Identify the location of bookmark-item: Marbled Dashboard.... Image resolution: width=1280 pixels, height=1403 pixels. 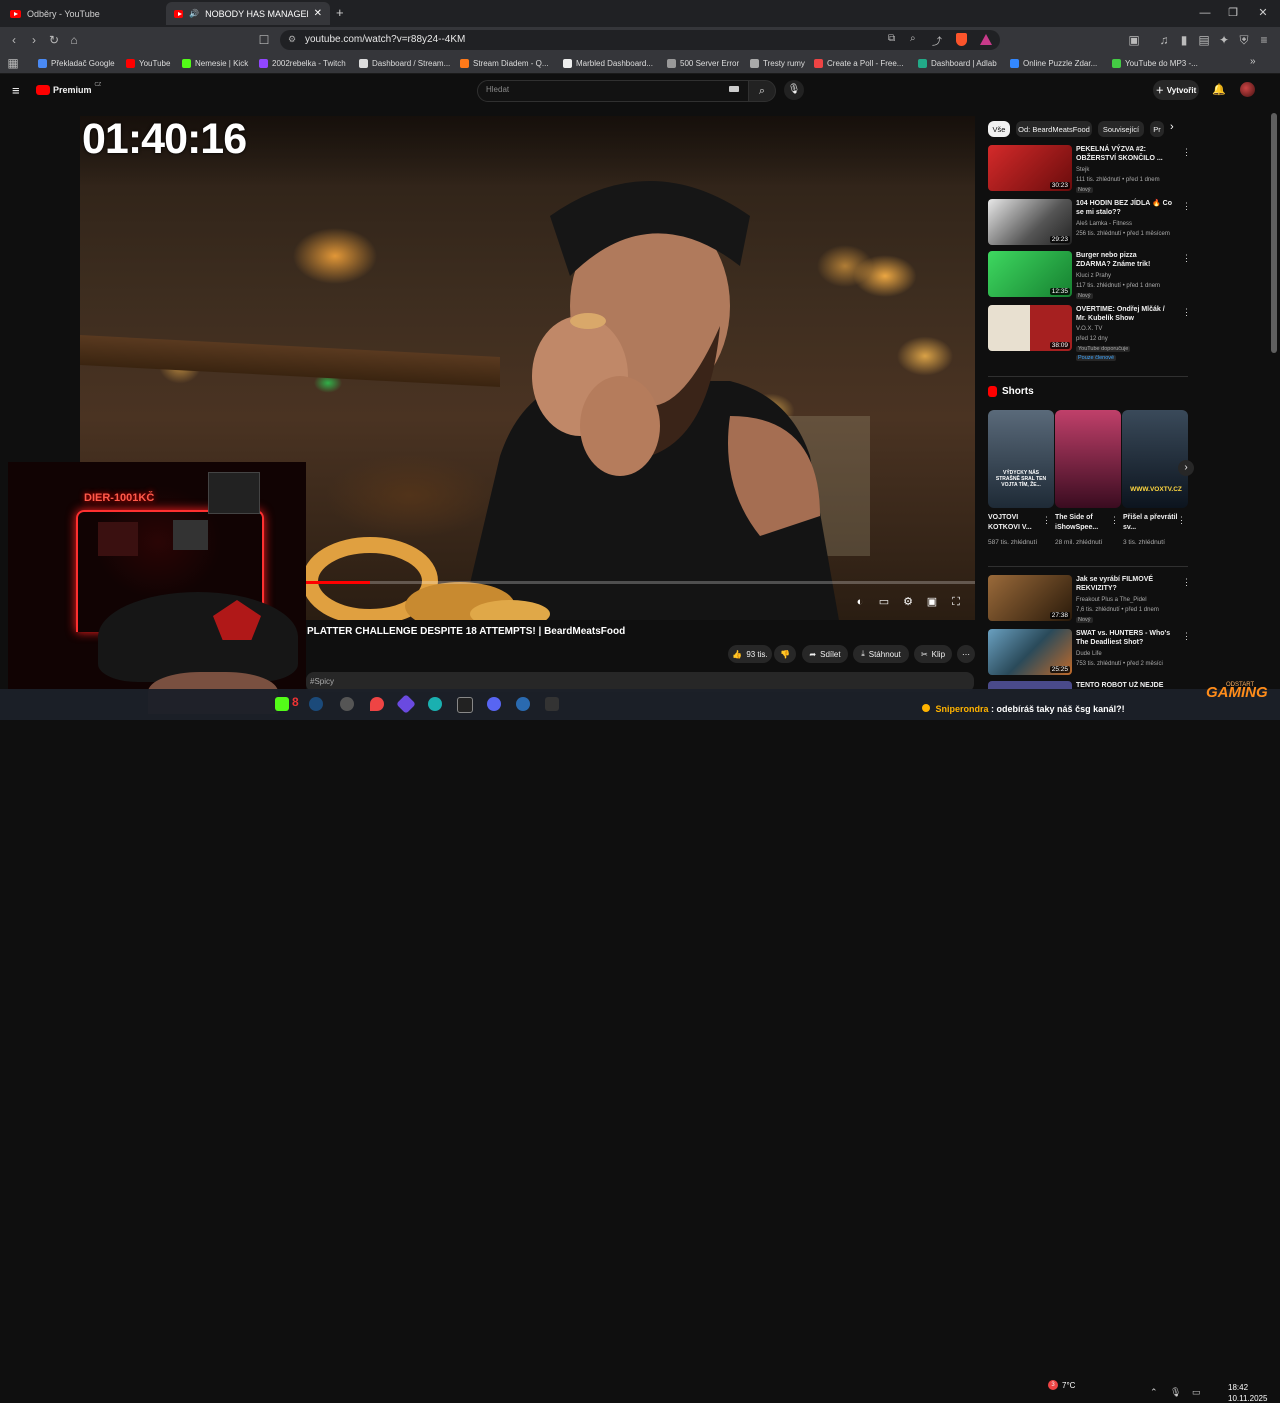
(608, 63).